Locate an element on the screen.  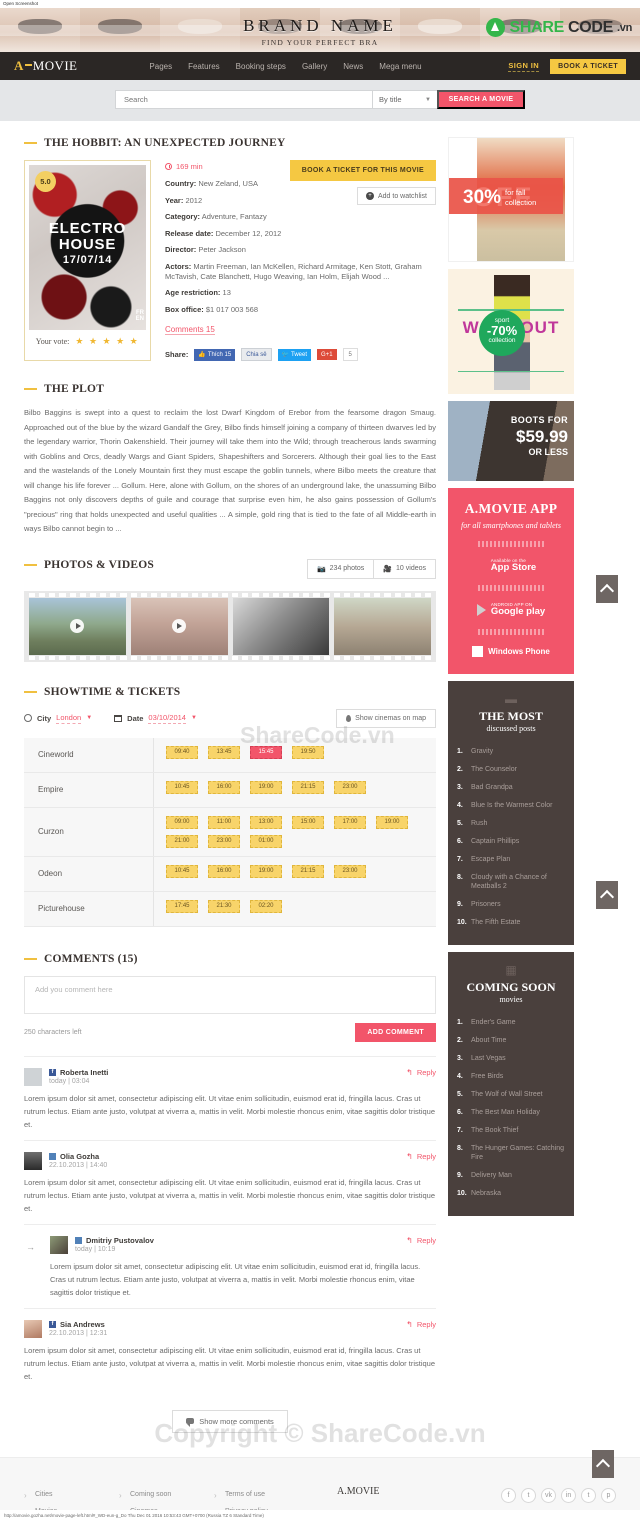
book-a-ticket-button: BOOK A TICKET is located at coordinates (588, 66).